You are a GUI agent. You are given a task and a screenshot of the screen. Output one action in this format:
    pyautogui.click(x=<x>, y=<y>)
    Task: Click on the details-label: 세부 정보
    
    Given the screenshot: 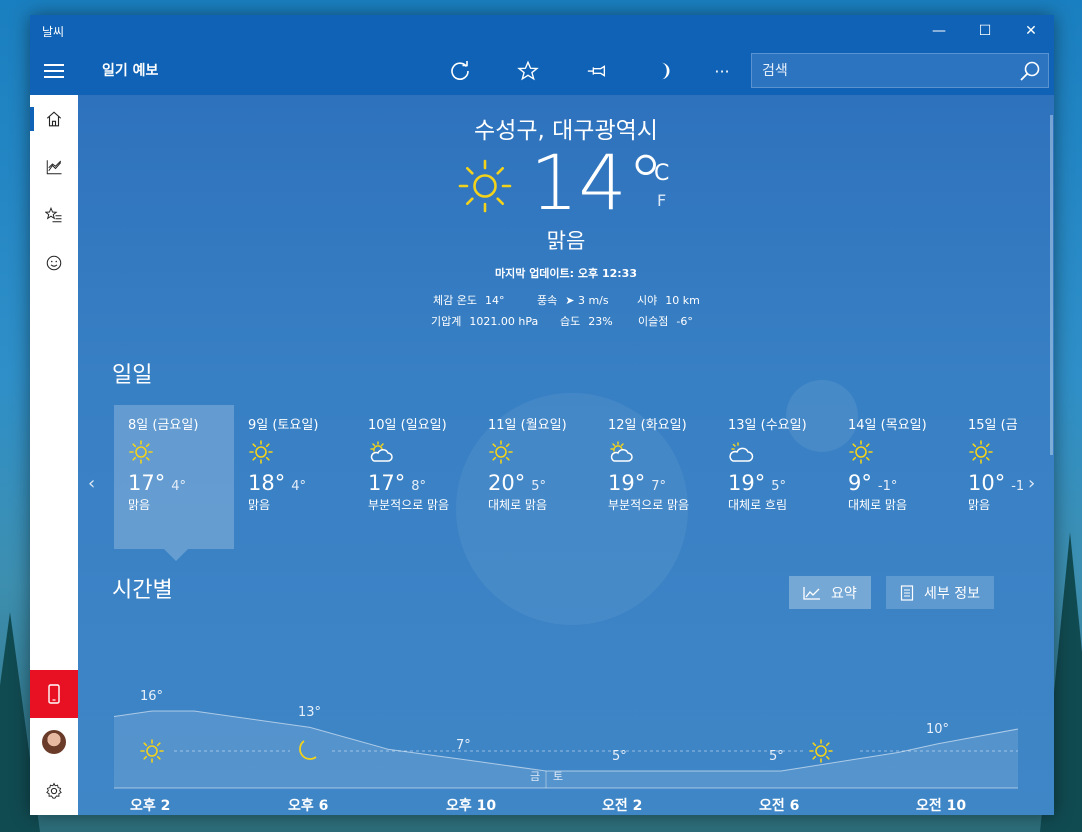 What is the action you would take?
    pyautogui.click(x=952, y=593)
    